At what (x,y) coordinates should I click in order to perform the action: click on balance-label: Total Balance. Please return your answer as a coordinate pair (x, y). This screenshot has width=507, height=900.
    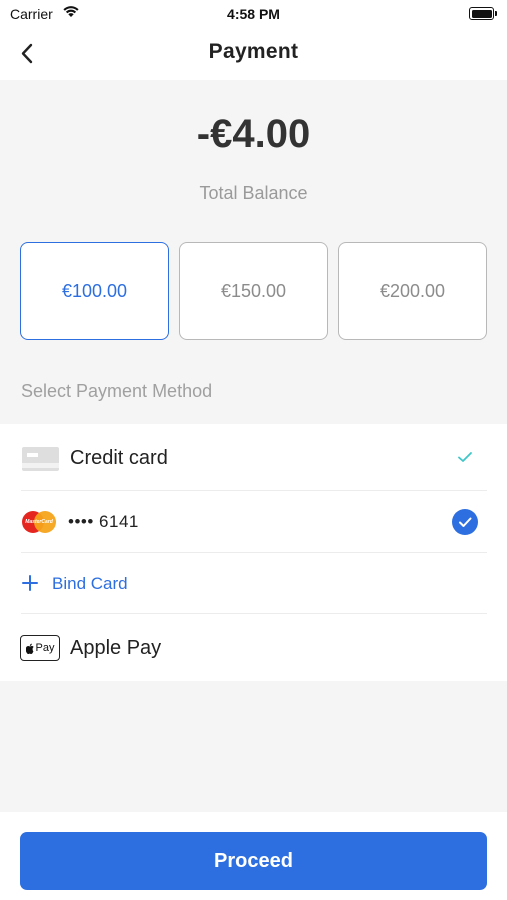
    Looking at the image, I should click on (253, 193).